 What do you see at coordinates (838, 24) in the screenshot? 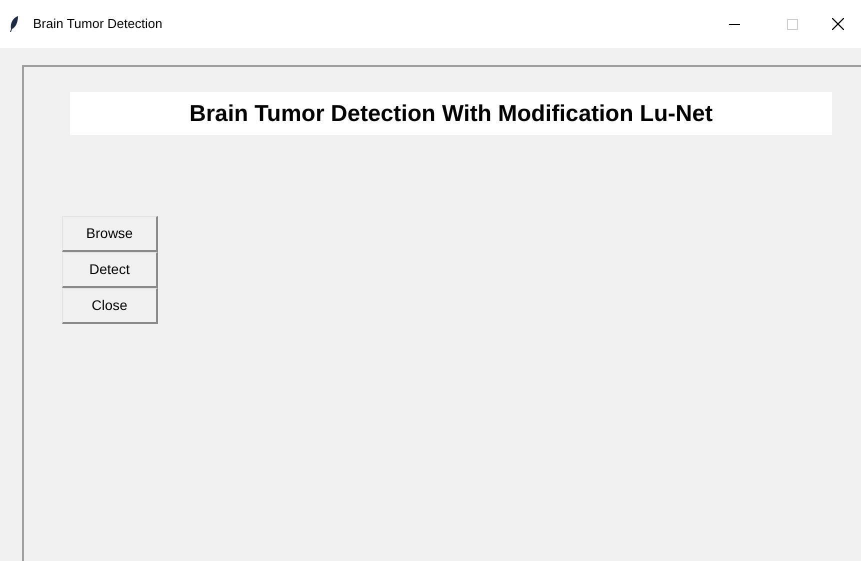
I see `close-icon` at bounding box center [838, 24].